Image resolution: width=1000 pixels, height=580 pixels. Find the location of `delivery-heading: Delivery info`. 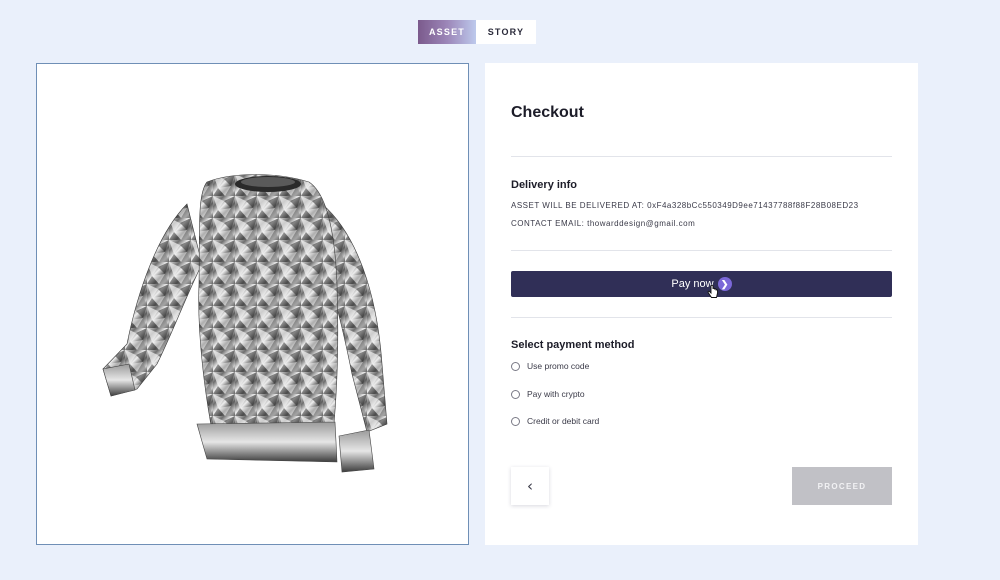

delivery-heading: Delivery info is located at coordinates (544, 185).